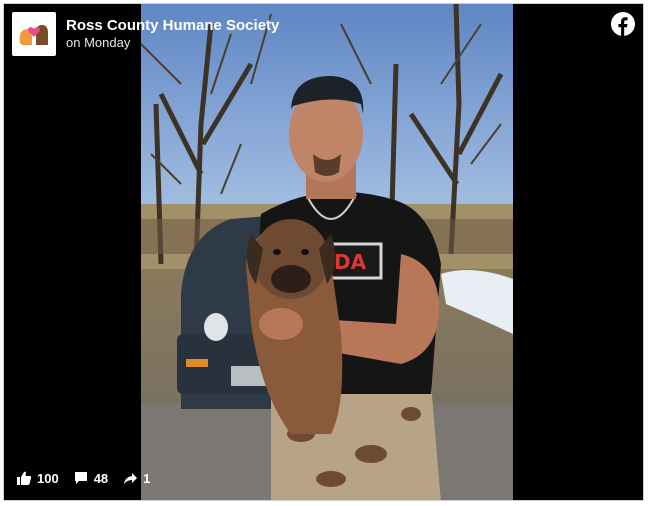 The height and width of the screenshot is (506, 648). I want to click on facebook-logo-icon, so click(623, 24).